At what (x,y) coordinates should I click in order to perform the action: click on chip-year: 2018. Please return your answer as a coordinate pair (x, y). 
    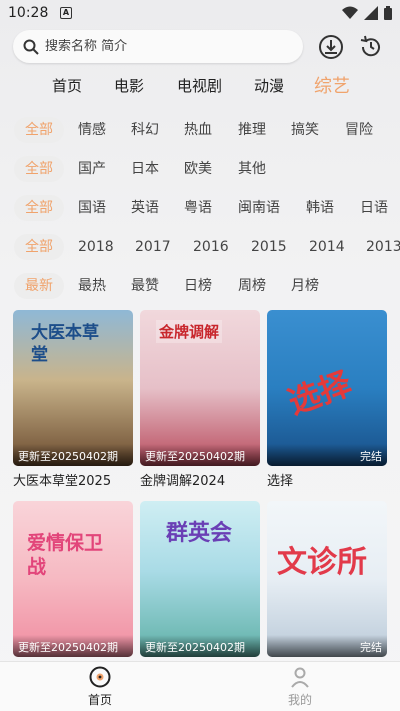
    Looking at the image, I should click on (96, 247).